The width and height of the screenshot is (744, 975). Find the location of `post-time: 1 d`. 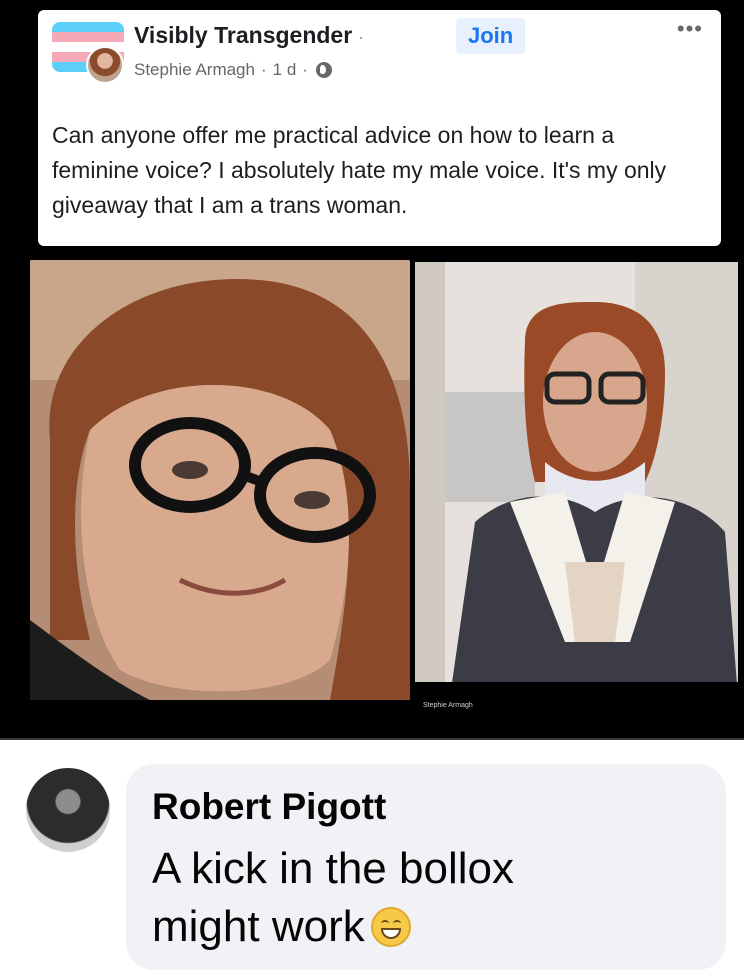

post-time: 1 d is located at coordinates (285, 70).